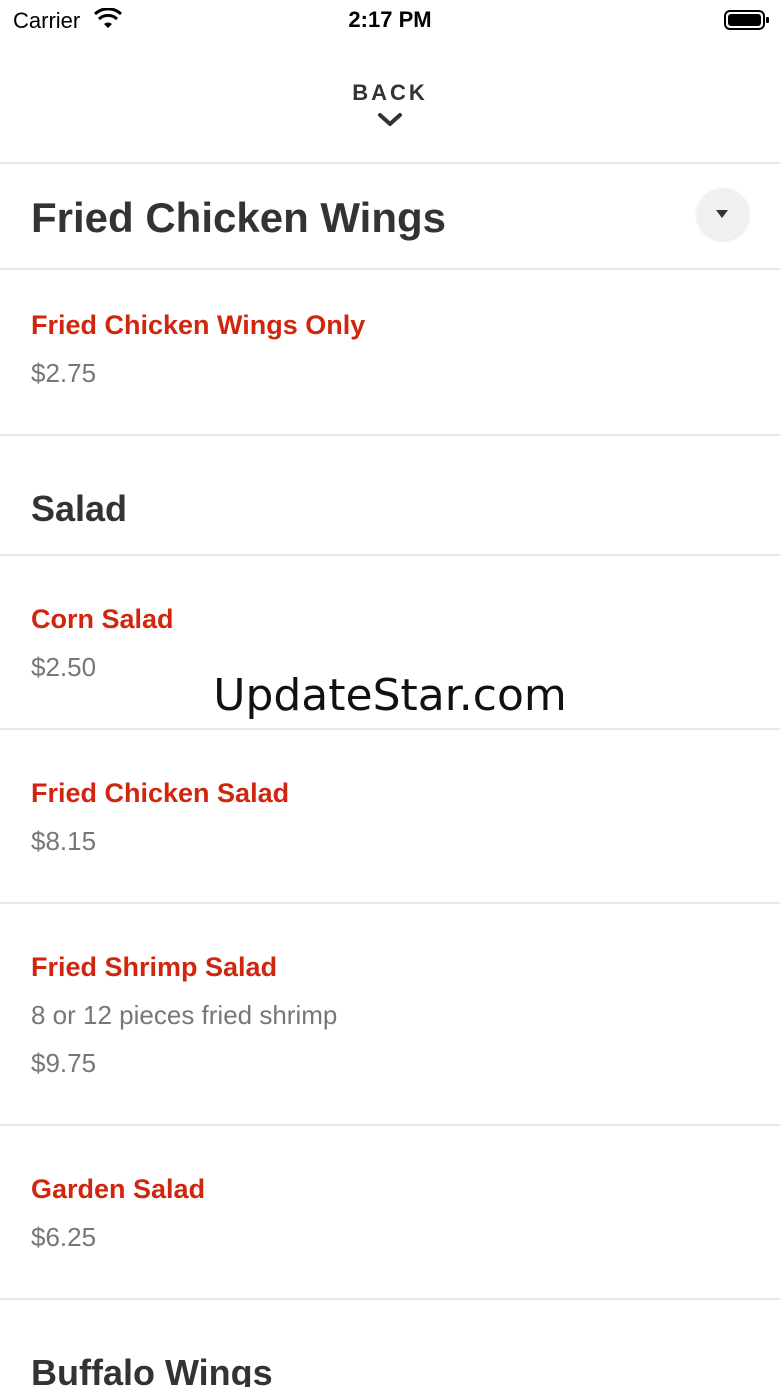 This screenshot has width=780, height=1387. What do you see at coordinates (390, 1343) in the screenshot?
I see `section-header-buffalo-wings: Buffalo Wings` at bounding box center [390, 1343].